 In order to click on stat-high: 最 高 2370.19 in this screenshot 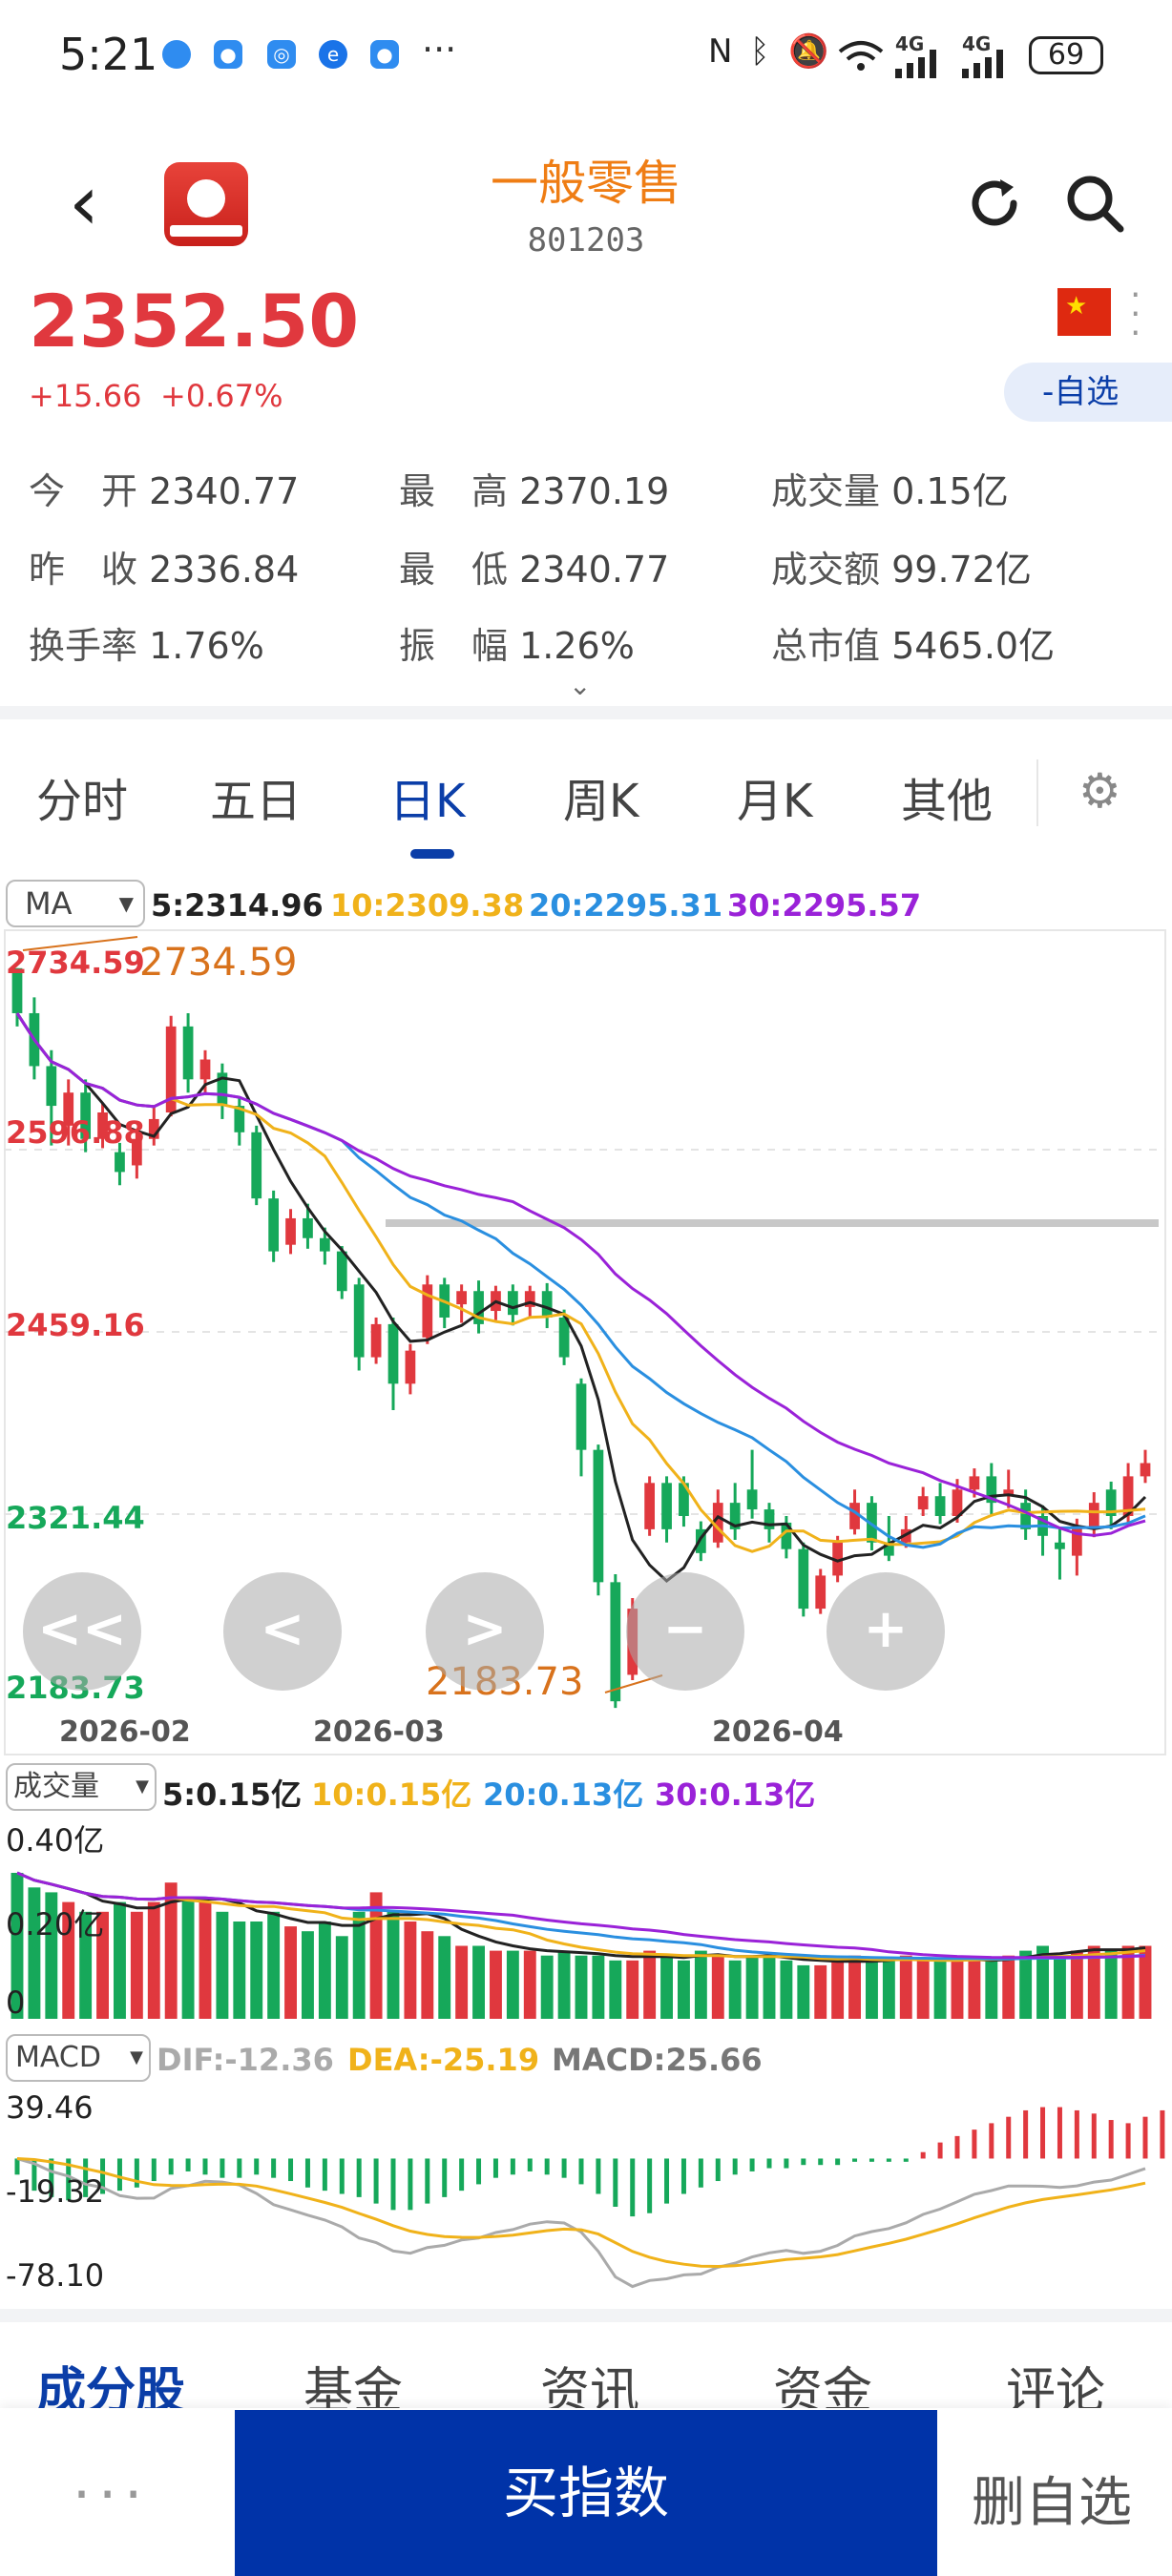, I will do `click(534, 491)`.